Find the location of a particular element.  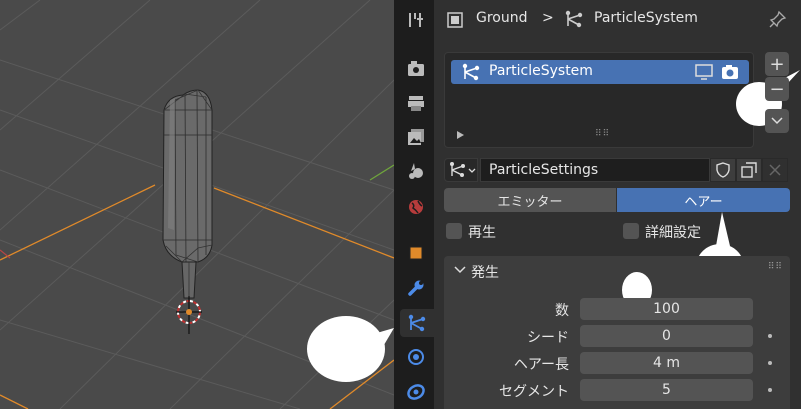

tab-constraints is located at coordinates (416, 392).